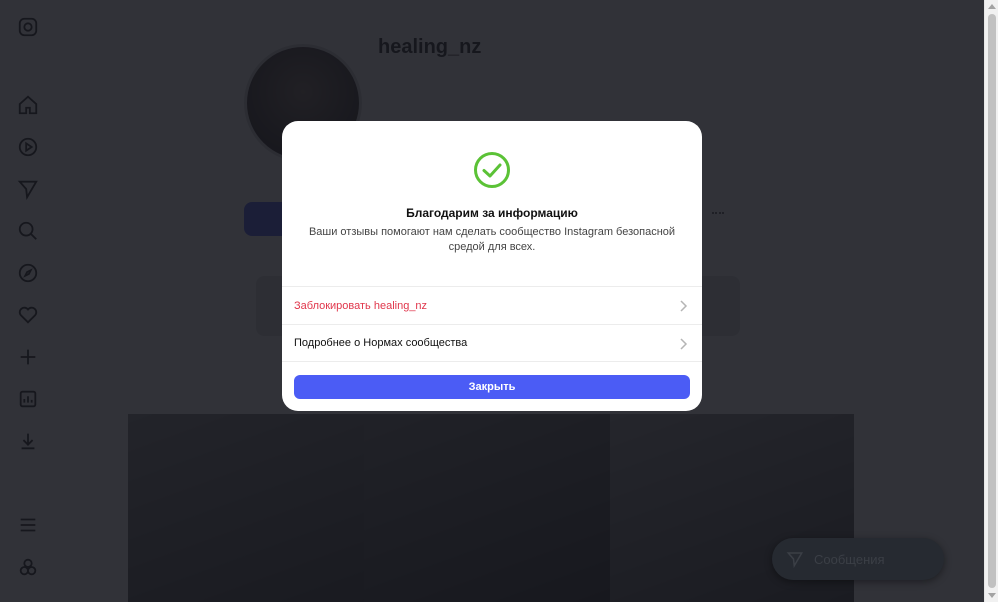 Image resolution: width=998 pixels, height=602 pixels. What do you see at coordinates (492, 343) in the screenshot?
I see `community-guidelines-option: Подробнее о Нормах сообщества` at bounding box center [492, 343].